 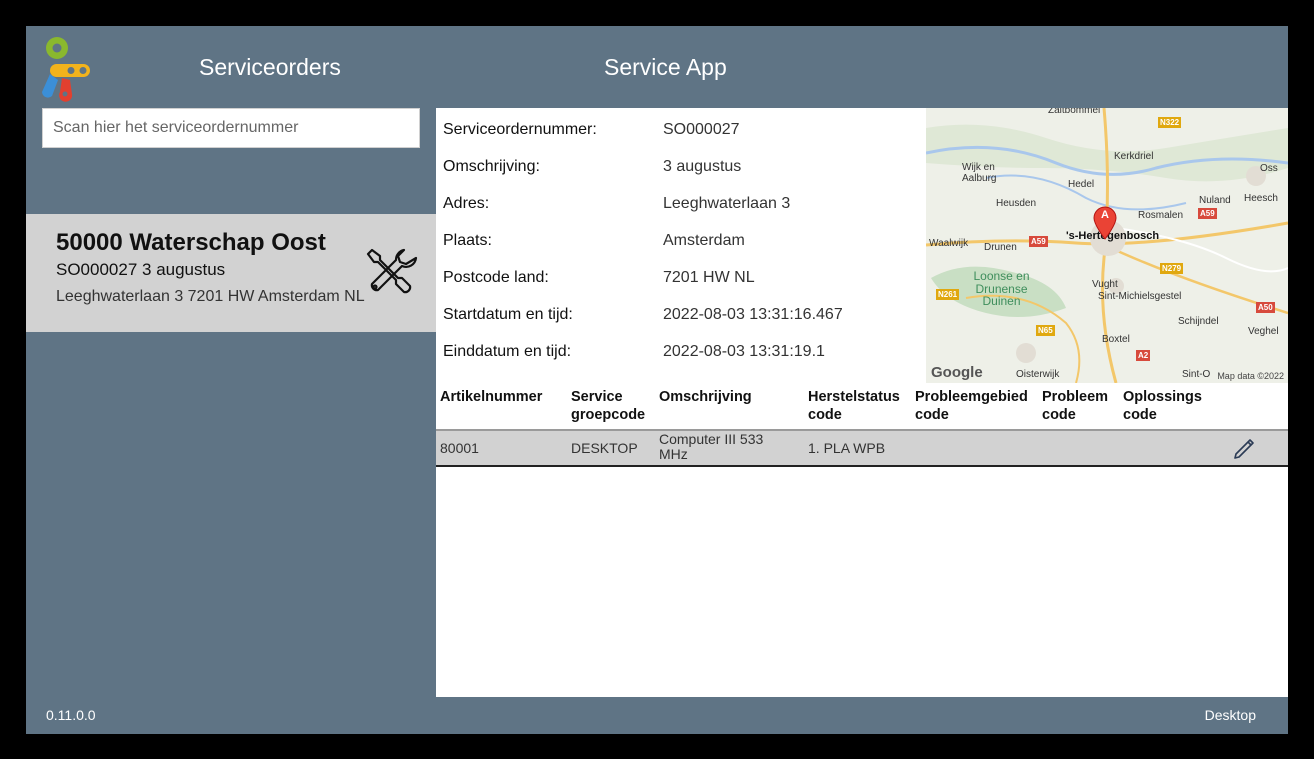 What do you see at coordinates (1263, 331) in the screenshot?
I see `map-label: Veghel` at bounding box center [1263, 331].